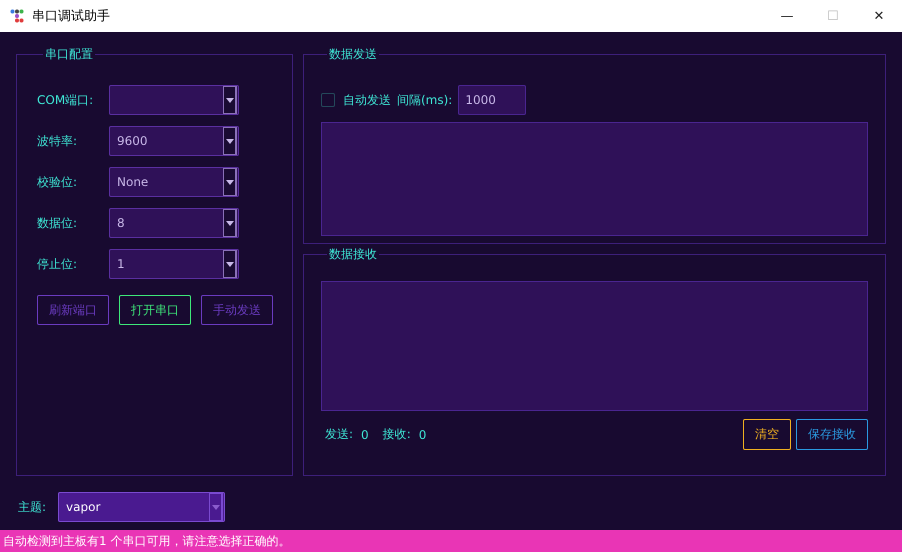 The width and height of the screenshot is (902, 552). What do you see at coordinates (594, 346) in the screenshot?
I see `receive-text-area` at bounding box center [594, 346].